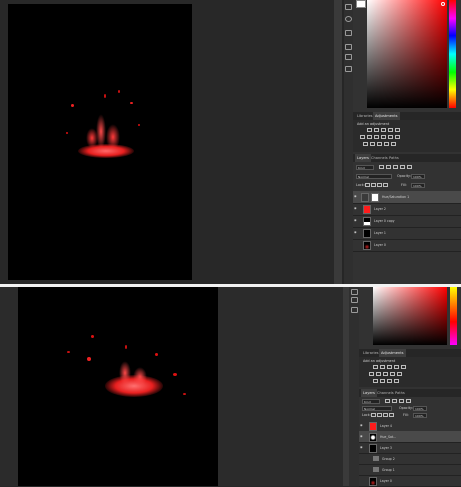 The image size is (461, 487). Describe the element at coordinates (348, 33) in the screenshot. I see `properties-icon` at that location.